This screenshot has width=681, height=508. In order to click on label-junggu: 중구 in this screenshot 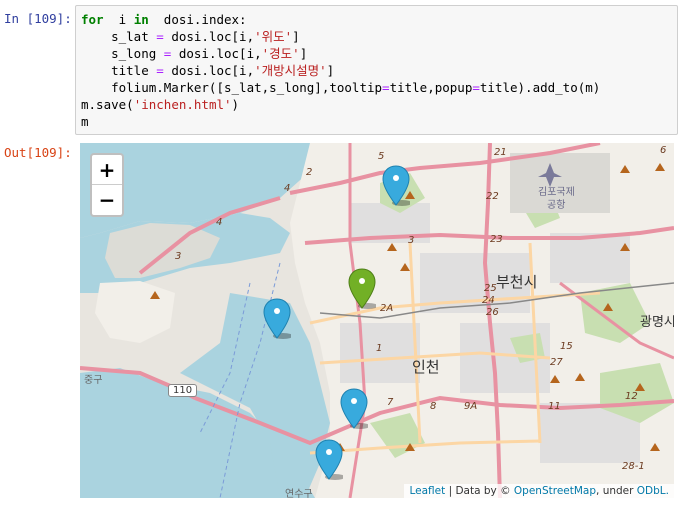, I will do `click(93, 380)`.